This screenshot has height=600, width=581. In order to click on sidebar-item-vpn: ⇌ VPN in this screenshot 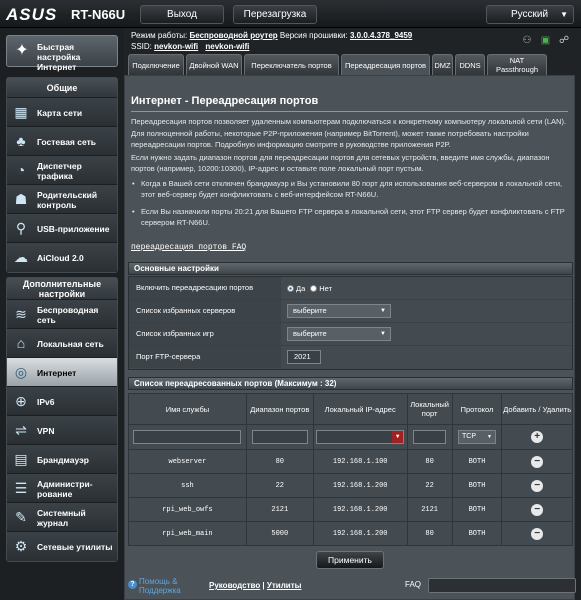, I will do `click(62, 430)`.